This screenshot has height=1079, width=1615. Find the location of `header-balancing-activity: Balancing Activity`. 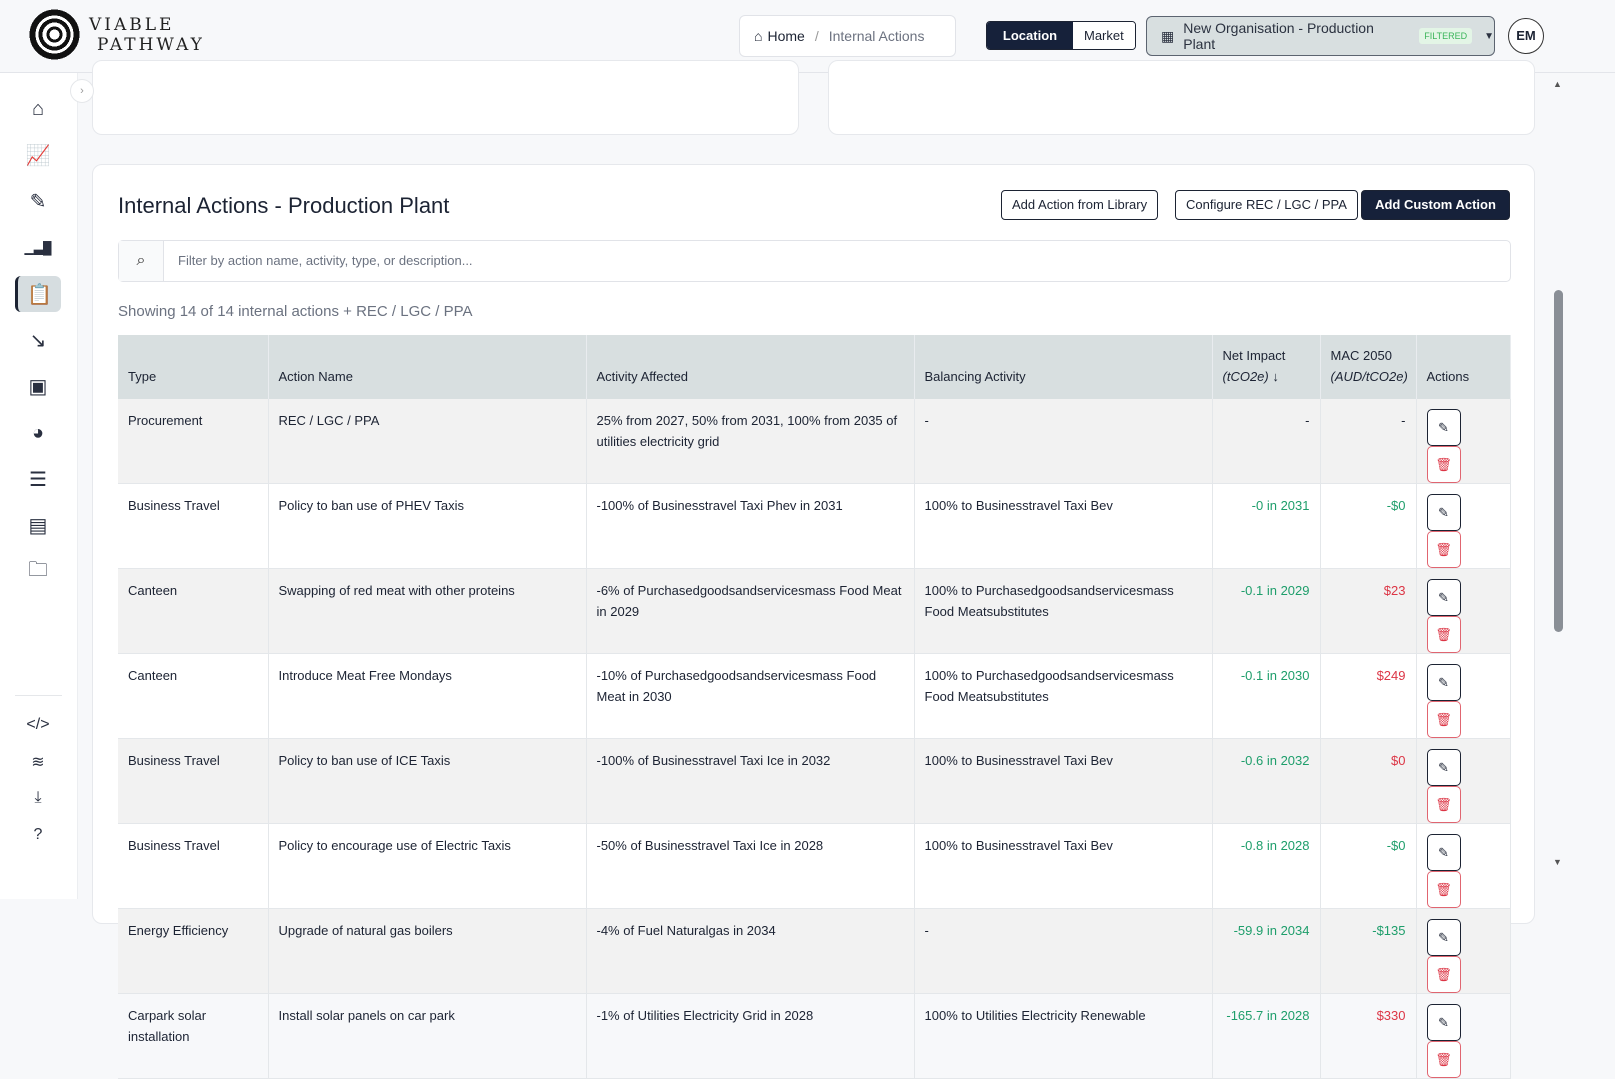

header-balancing-activity: Balancing Activity is located at coordinates (1063, 367).